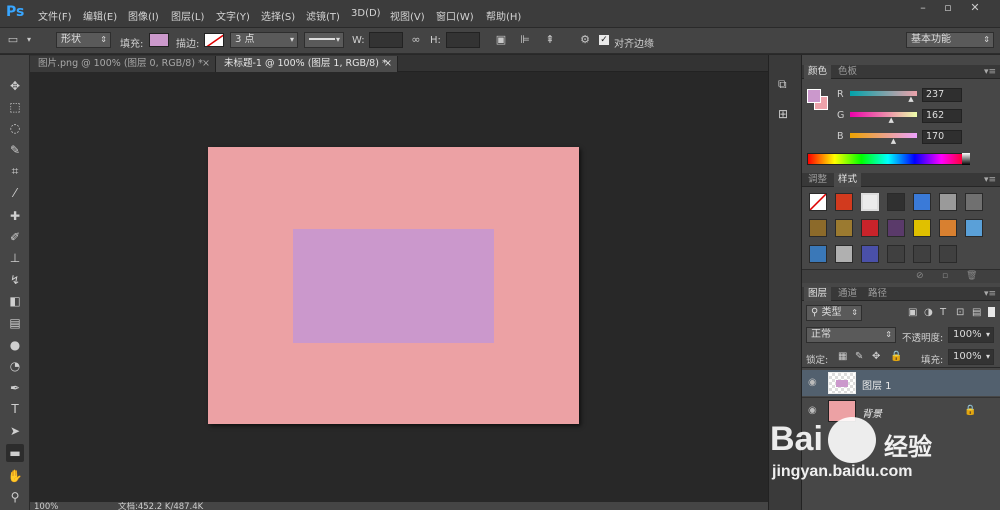 The width and height of the screenshot is (1000, 510). Describe the element at coordinates (15, 171) in the screenshot. I see `crop-tool-icon: ⌗` at that location.